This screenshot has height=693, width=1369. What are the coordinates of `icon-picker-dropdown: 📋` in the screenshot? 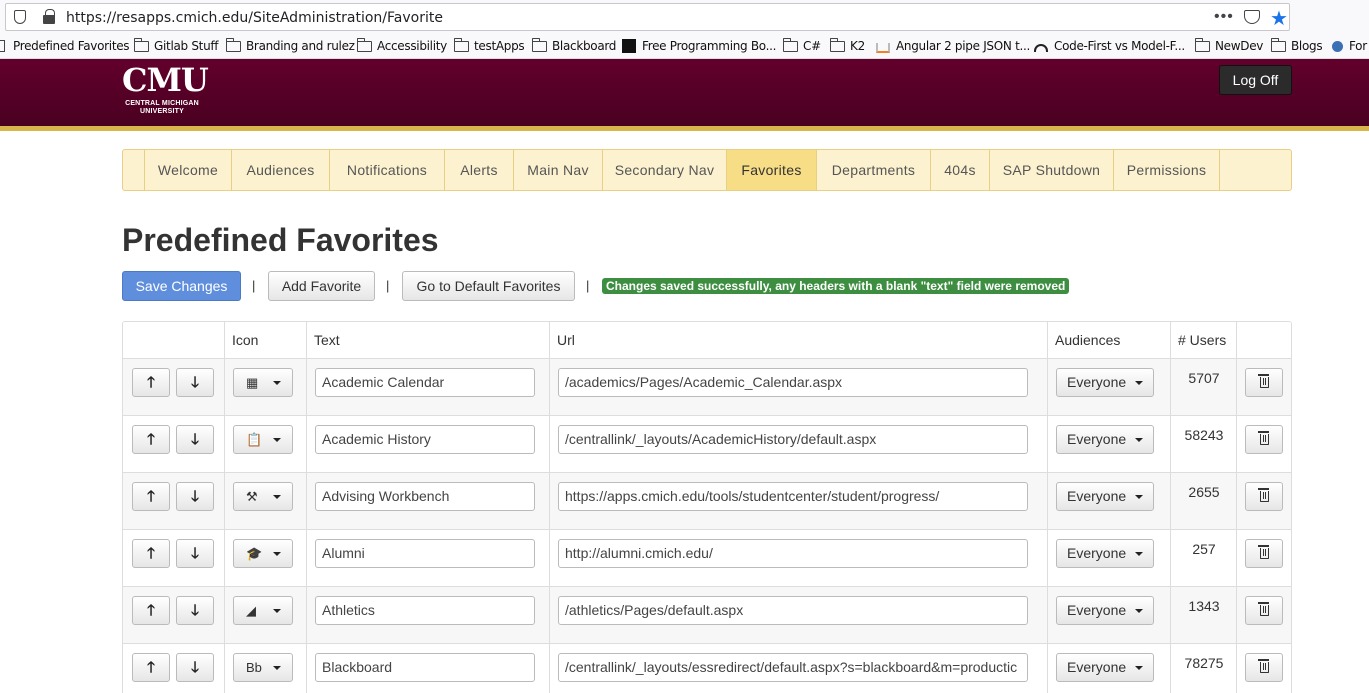 It's located at (263, 439).